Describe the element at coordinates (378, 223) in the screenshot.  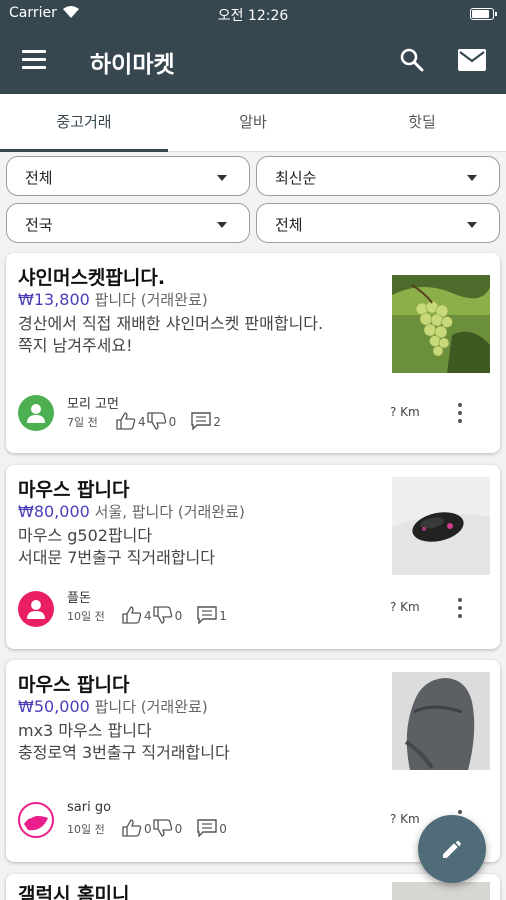
I see `status-dropdown: 전체` at that location.